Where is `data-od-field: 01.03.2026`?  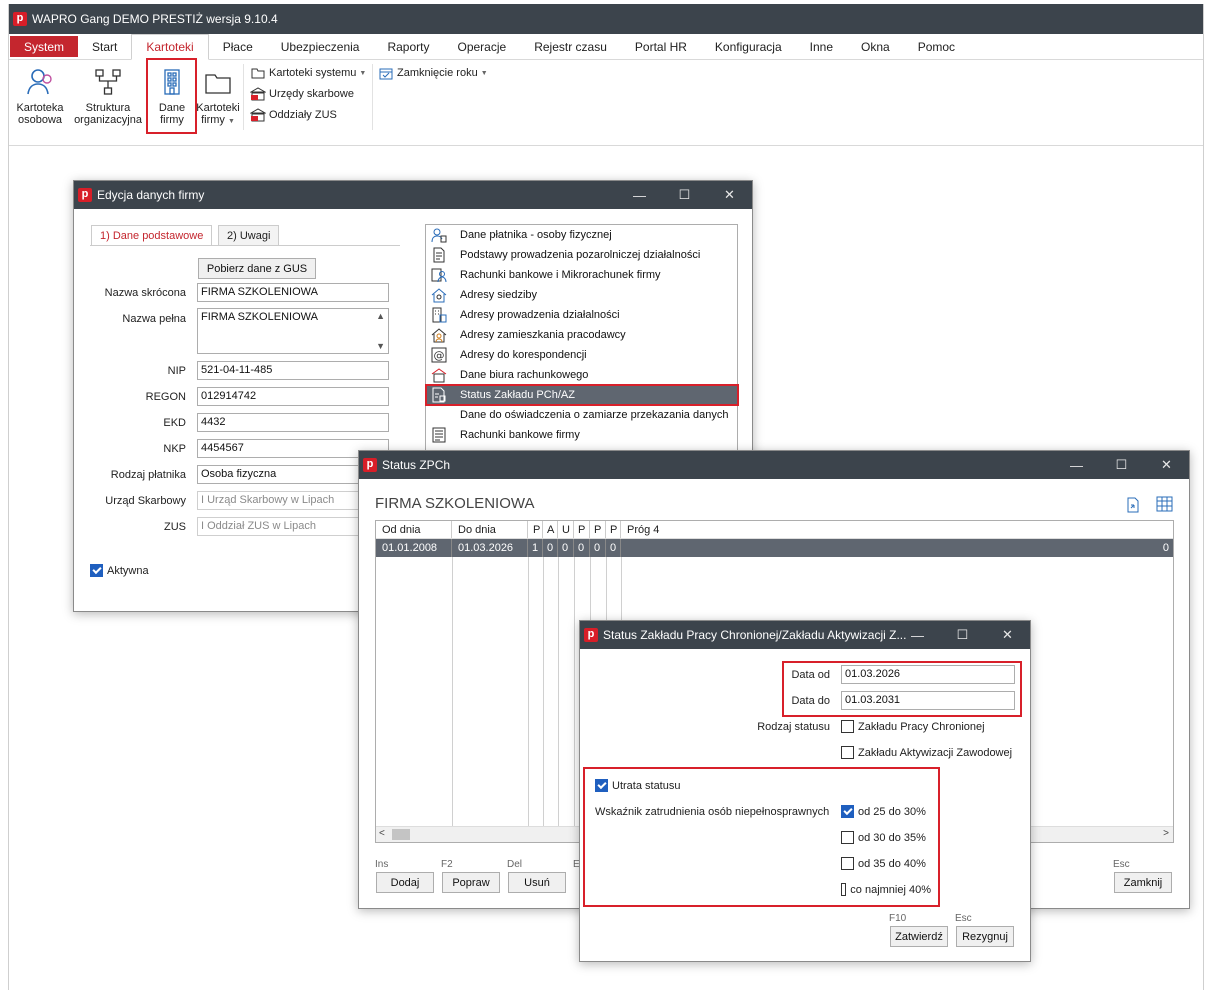
data-od-field: 01.03.2026 is located at coordinates (928, 674).